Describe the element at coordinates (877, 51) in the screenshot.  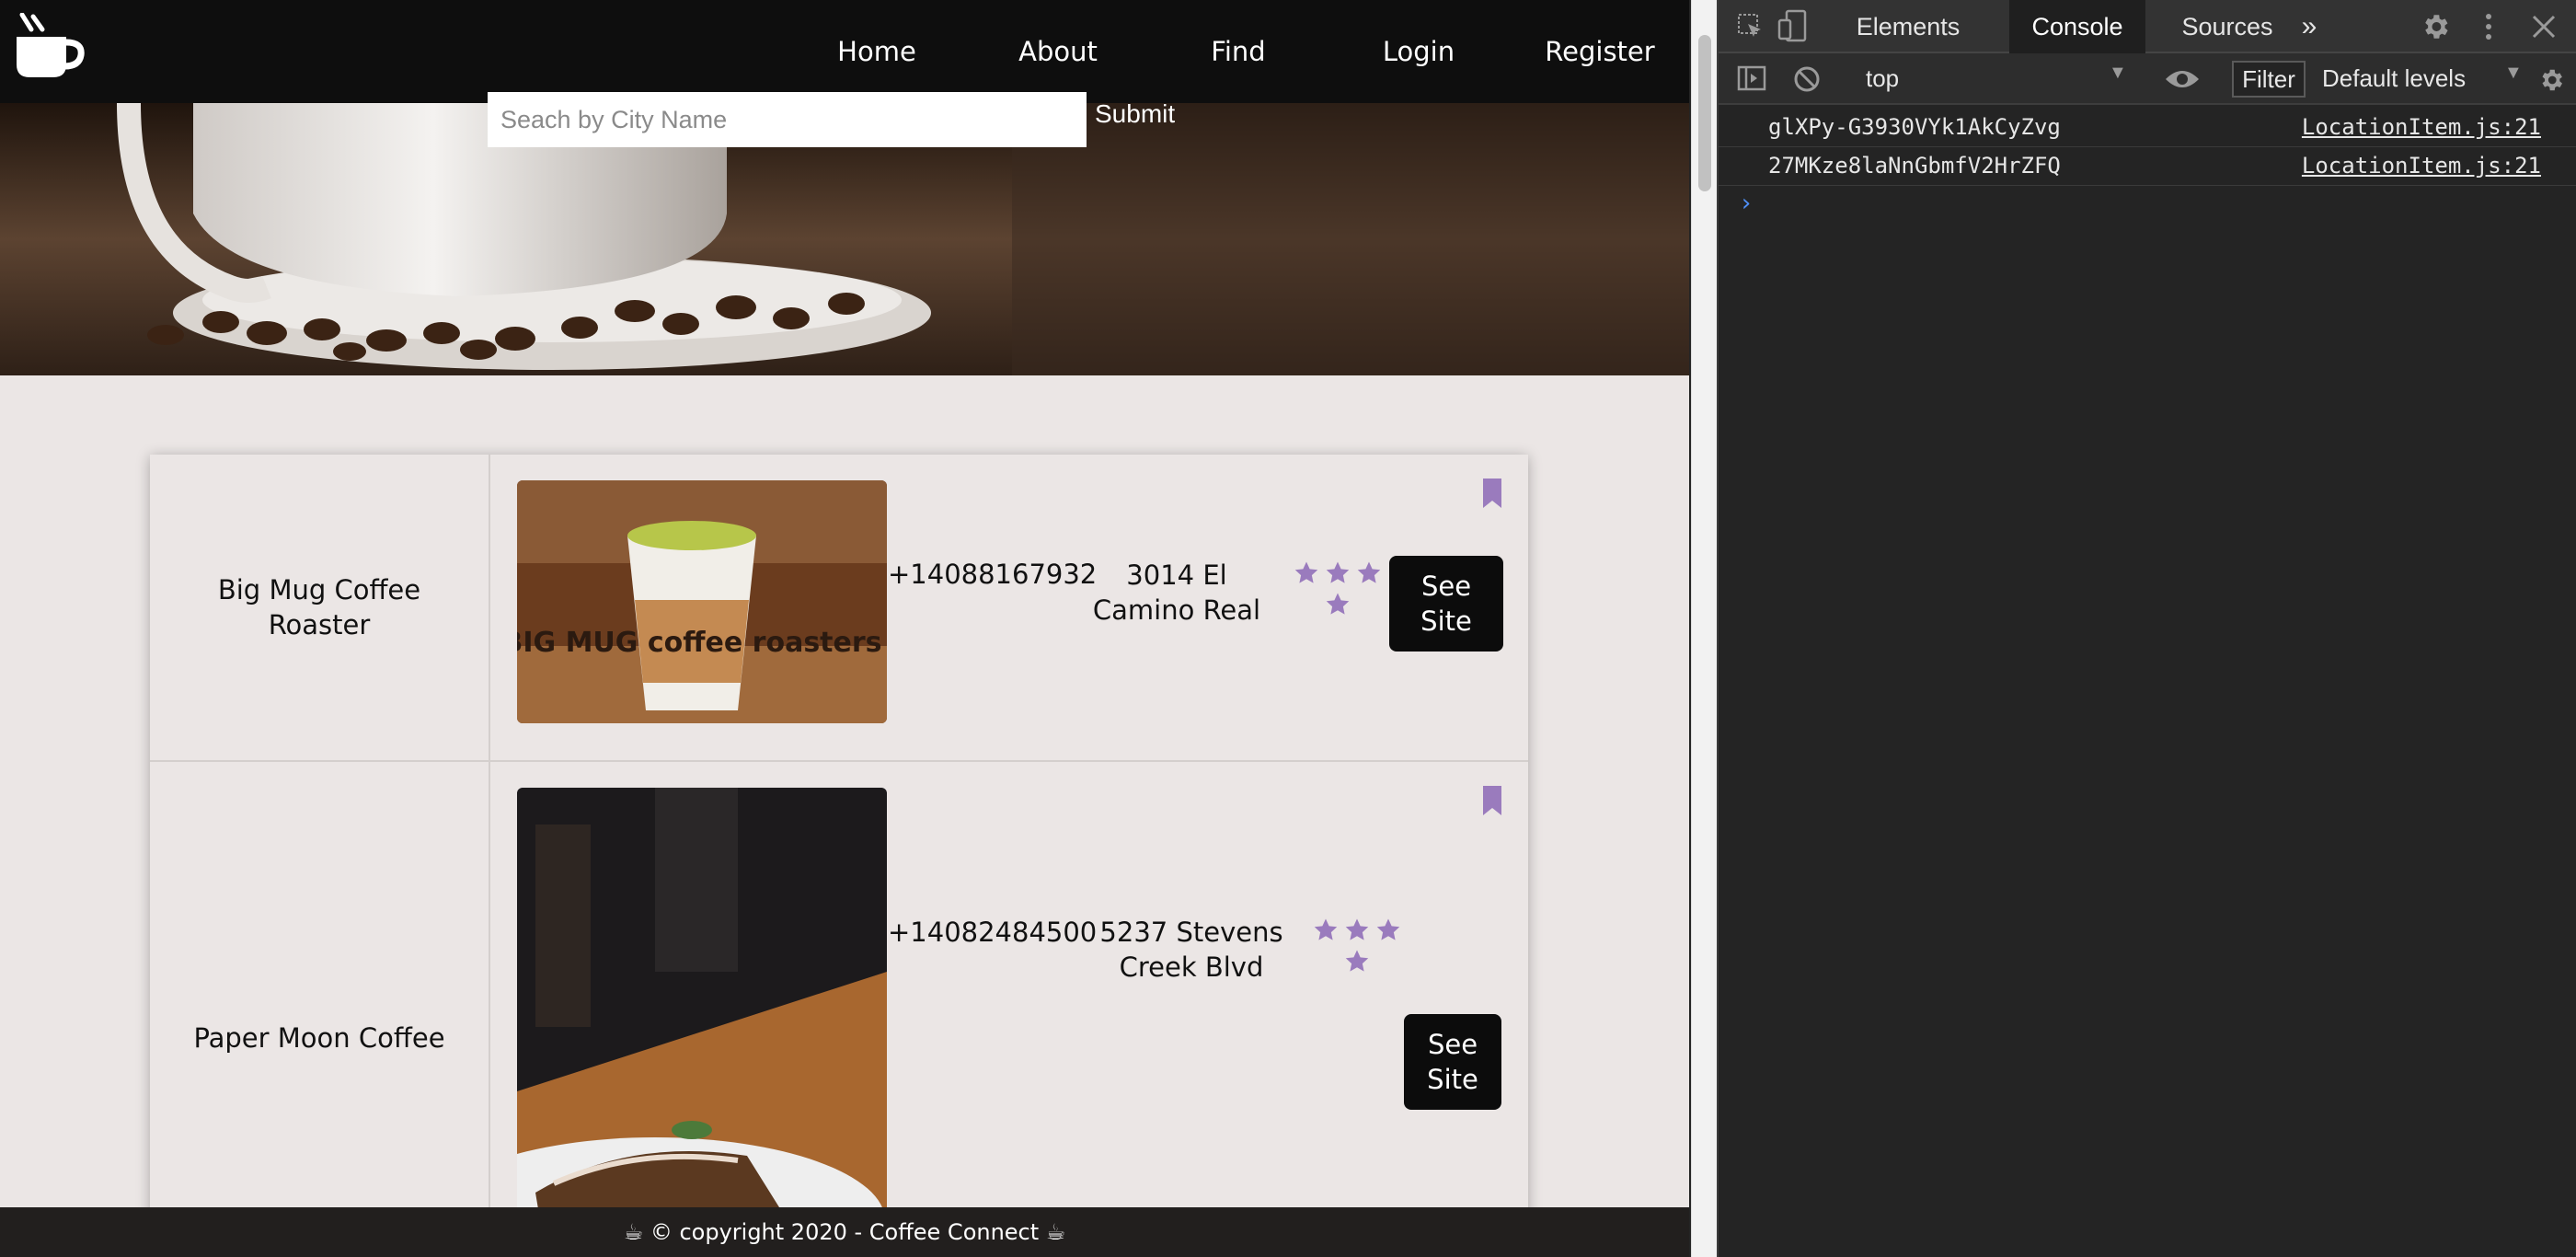
I see `nav-home-link: Home` at that location.